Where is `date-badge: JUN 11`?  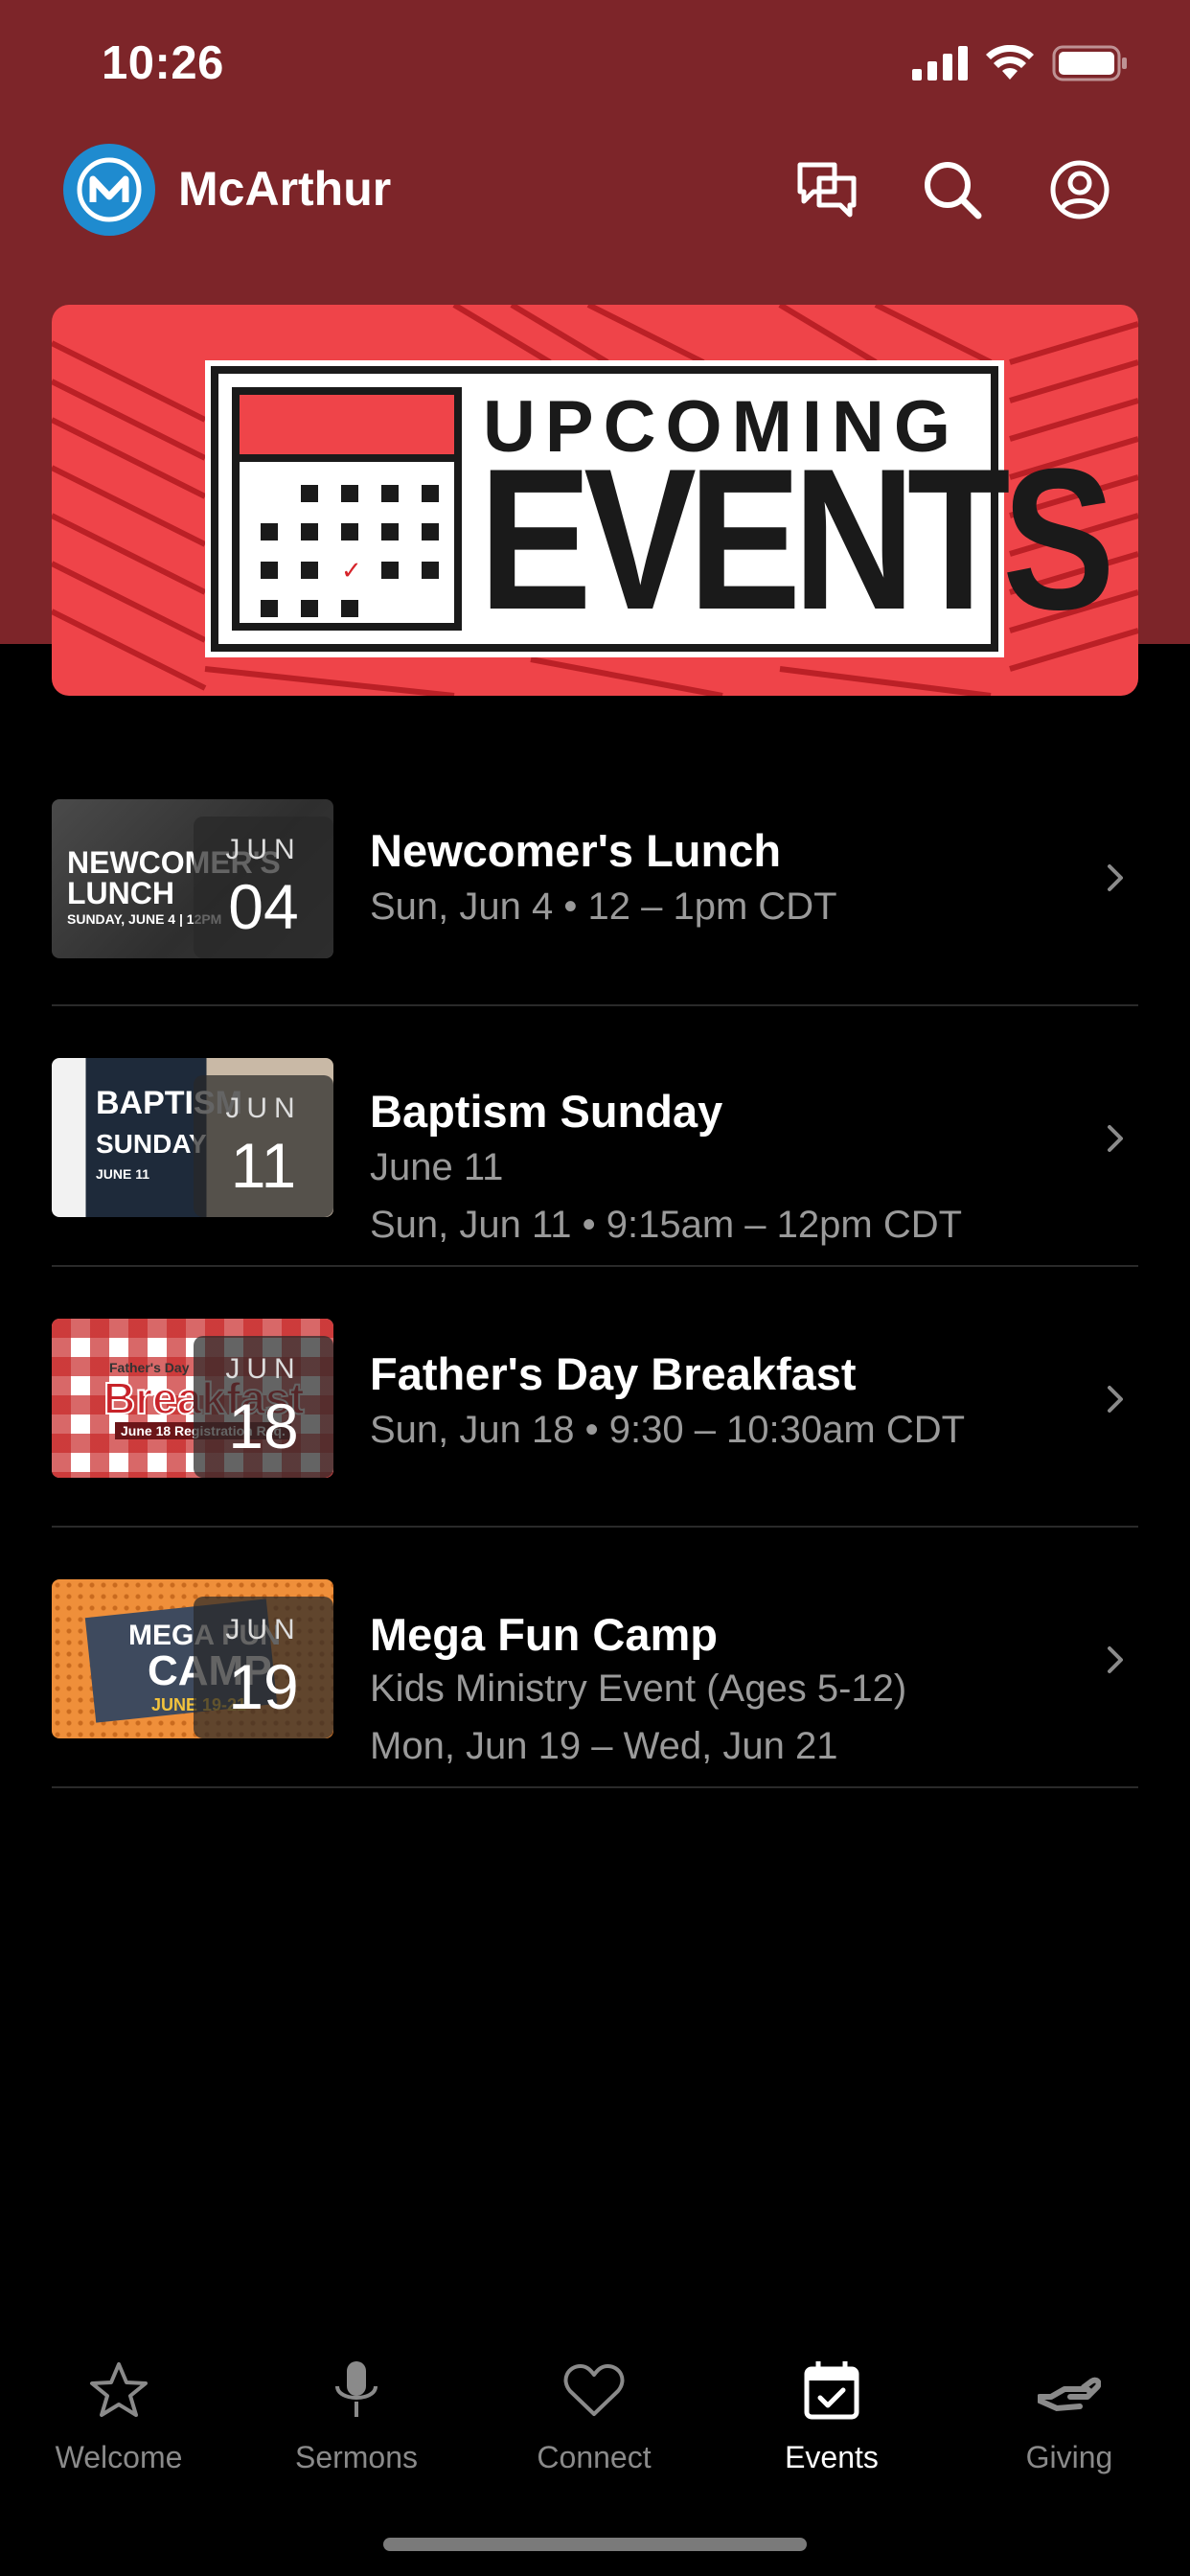
date-badge: JUN 11 is located at coordinates (264, 1146).